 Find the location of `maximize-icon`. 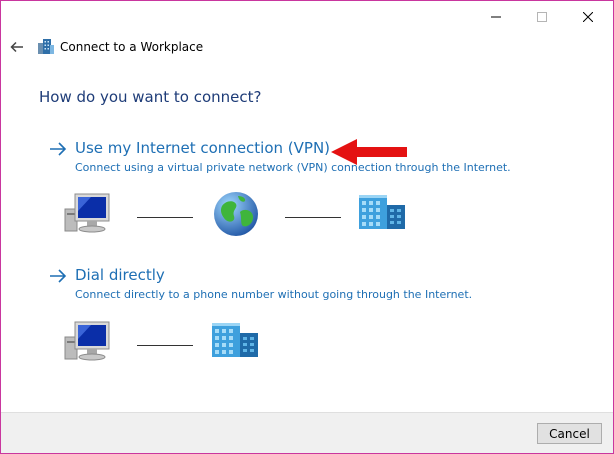

maximize-icon is located at coordinates (542, 17).